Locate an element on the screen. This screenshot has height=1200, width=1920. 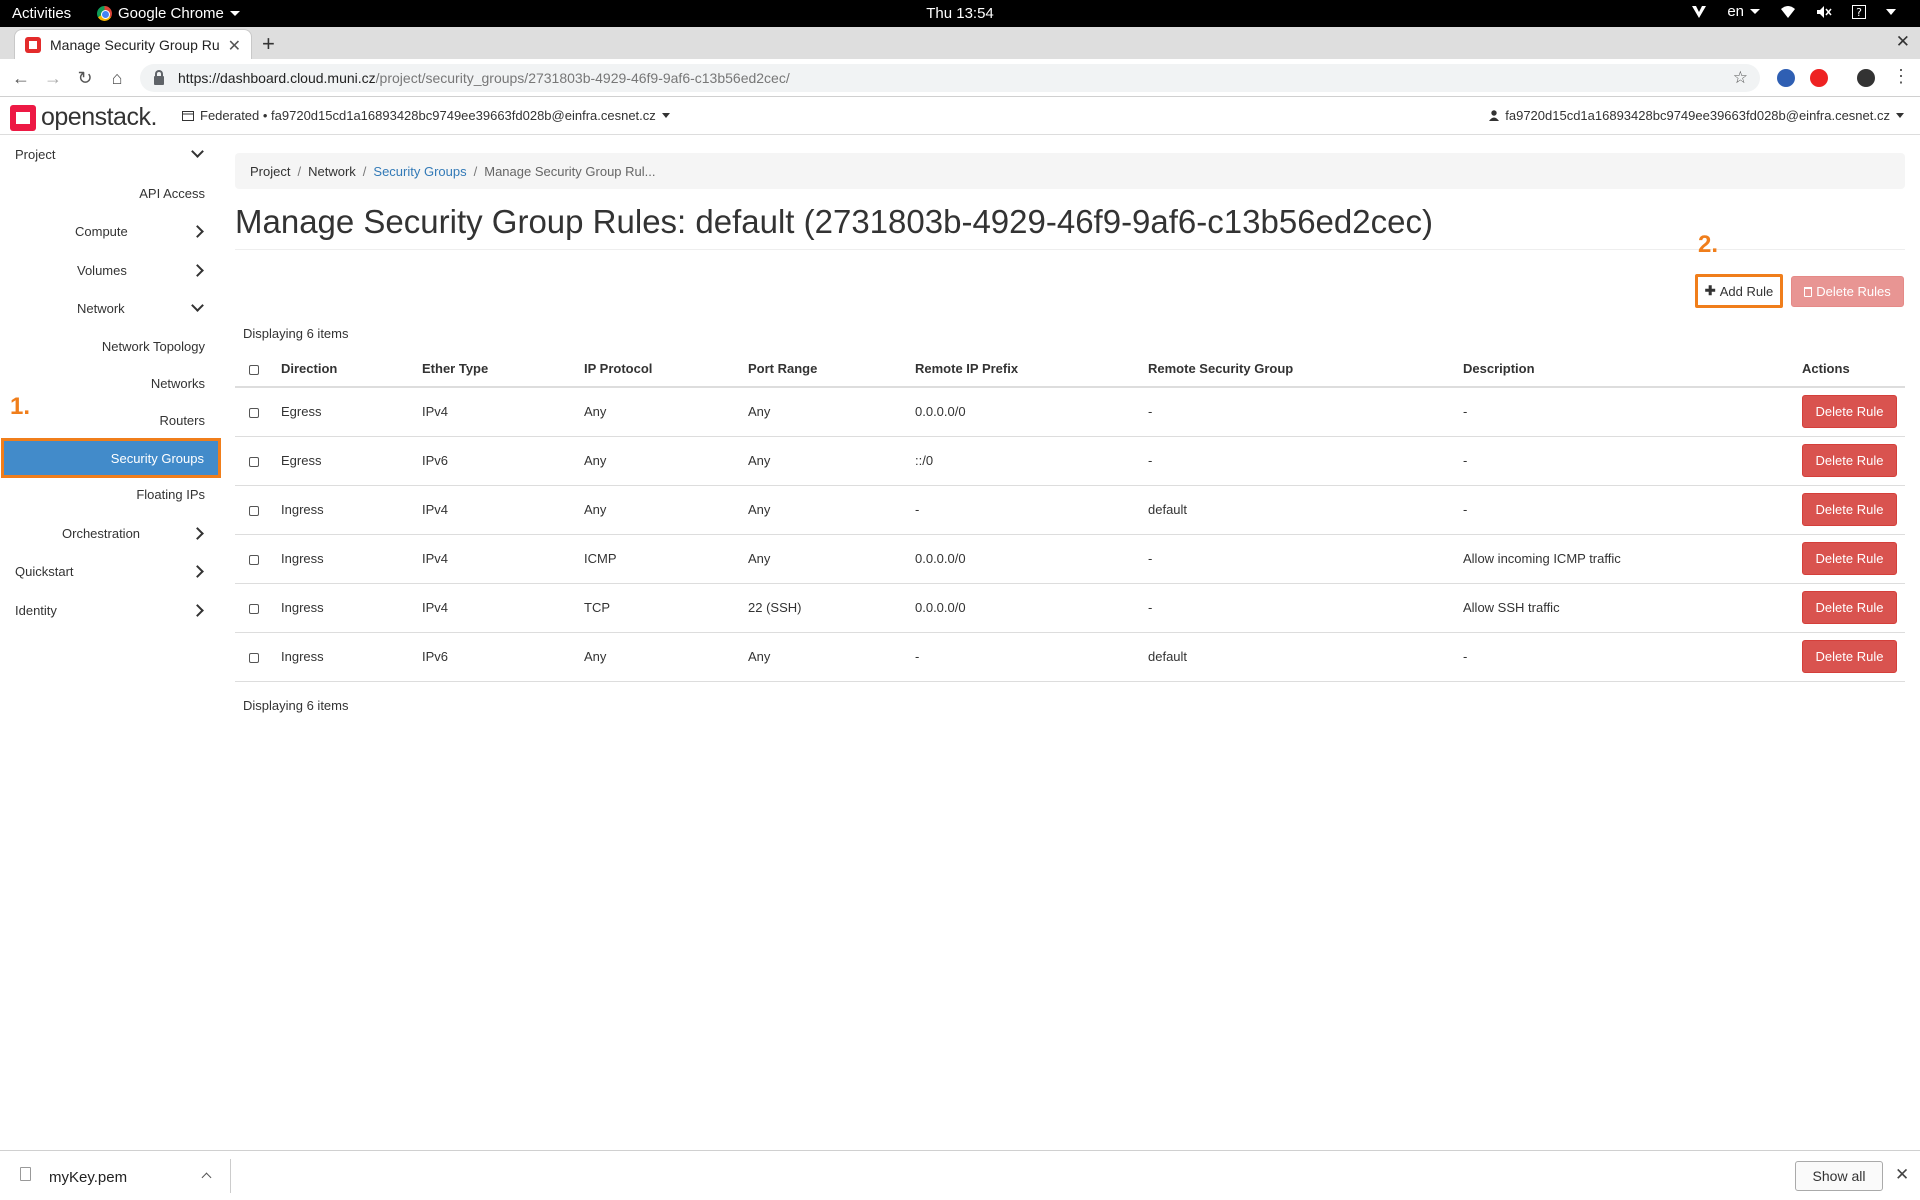
window-close-icon: ✕ is located at coordinates (1903, 42).